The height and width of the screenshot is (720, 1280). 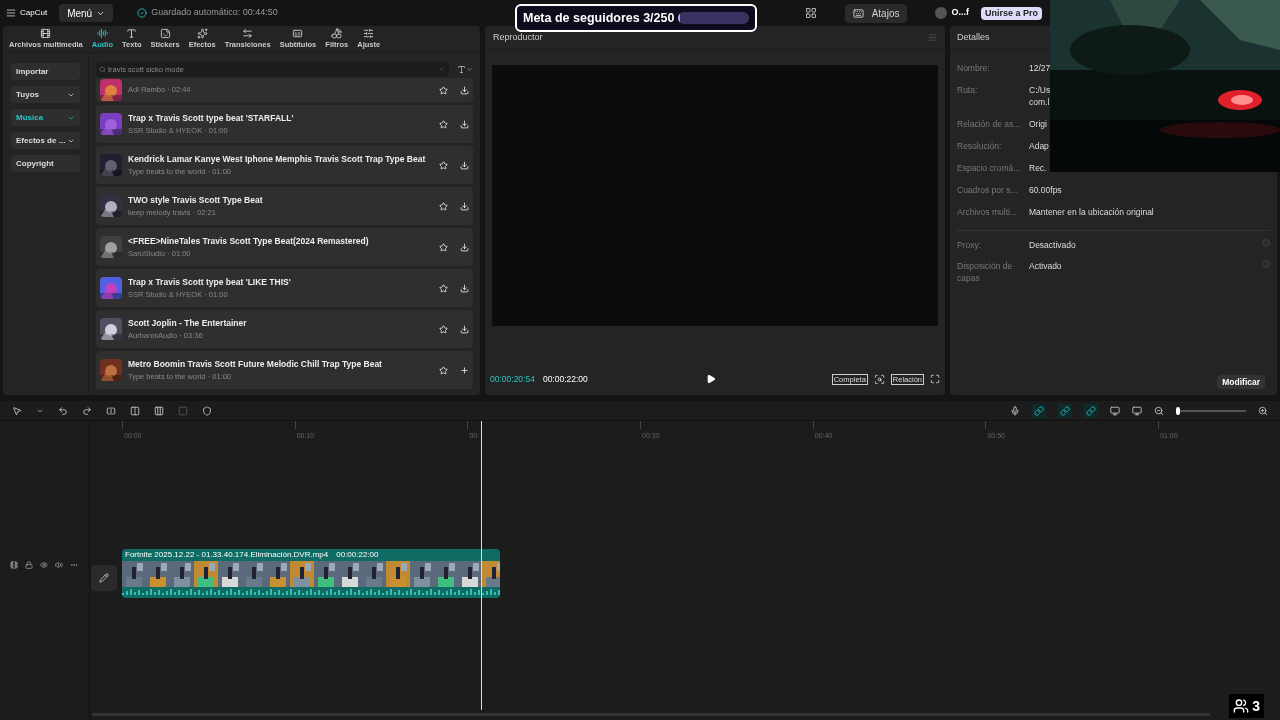 I want to click on trim-right-icon, so click(x=159, y=410).